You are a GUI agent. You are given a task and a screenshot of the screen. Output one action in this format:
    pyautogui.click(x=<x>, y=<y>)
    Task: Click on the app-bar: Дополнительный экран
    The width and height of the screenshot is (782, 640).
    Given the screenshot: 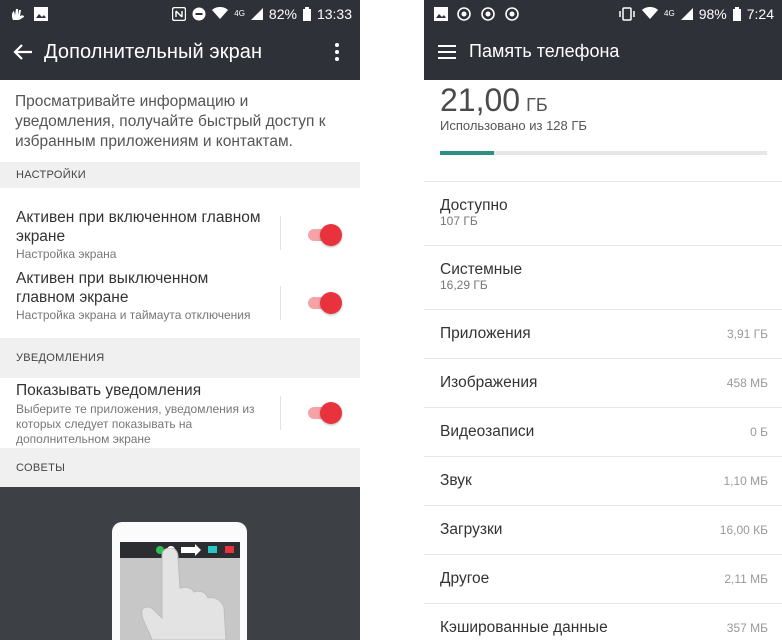 What is the action you would take?
    pyautogui.click(x=180, y=53)
    